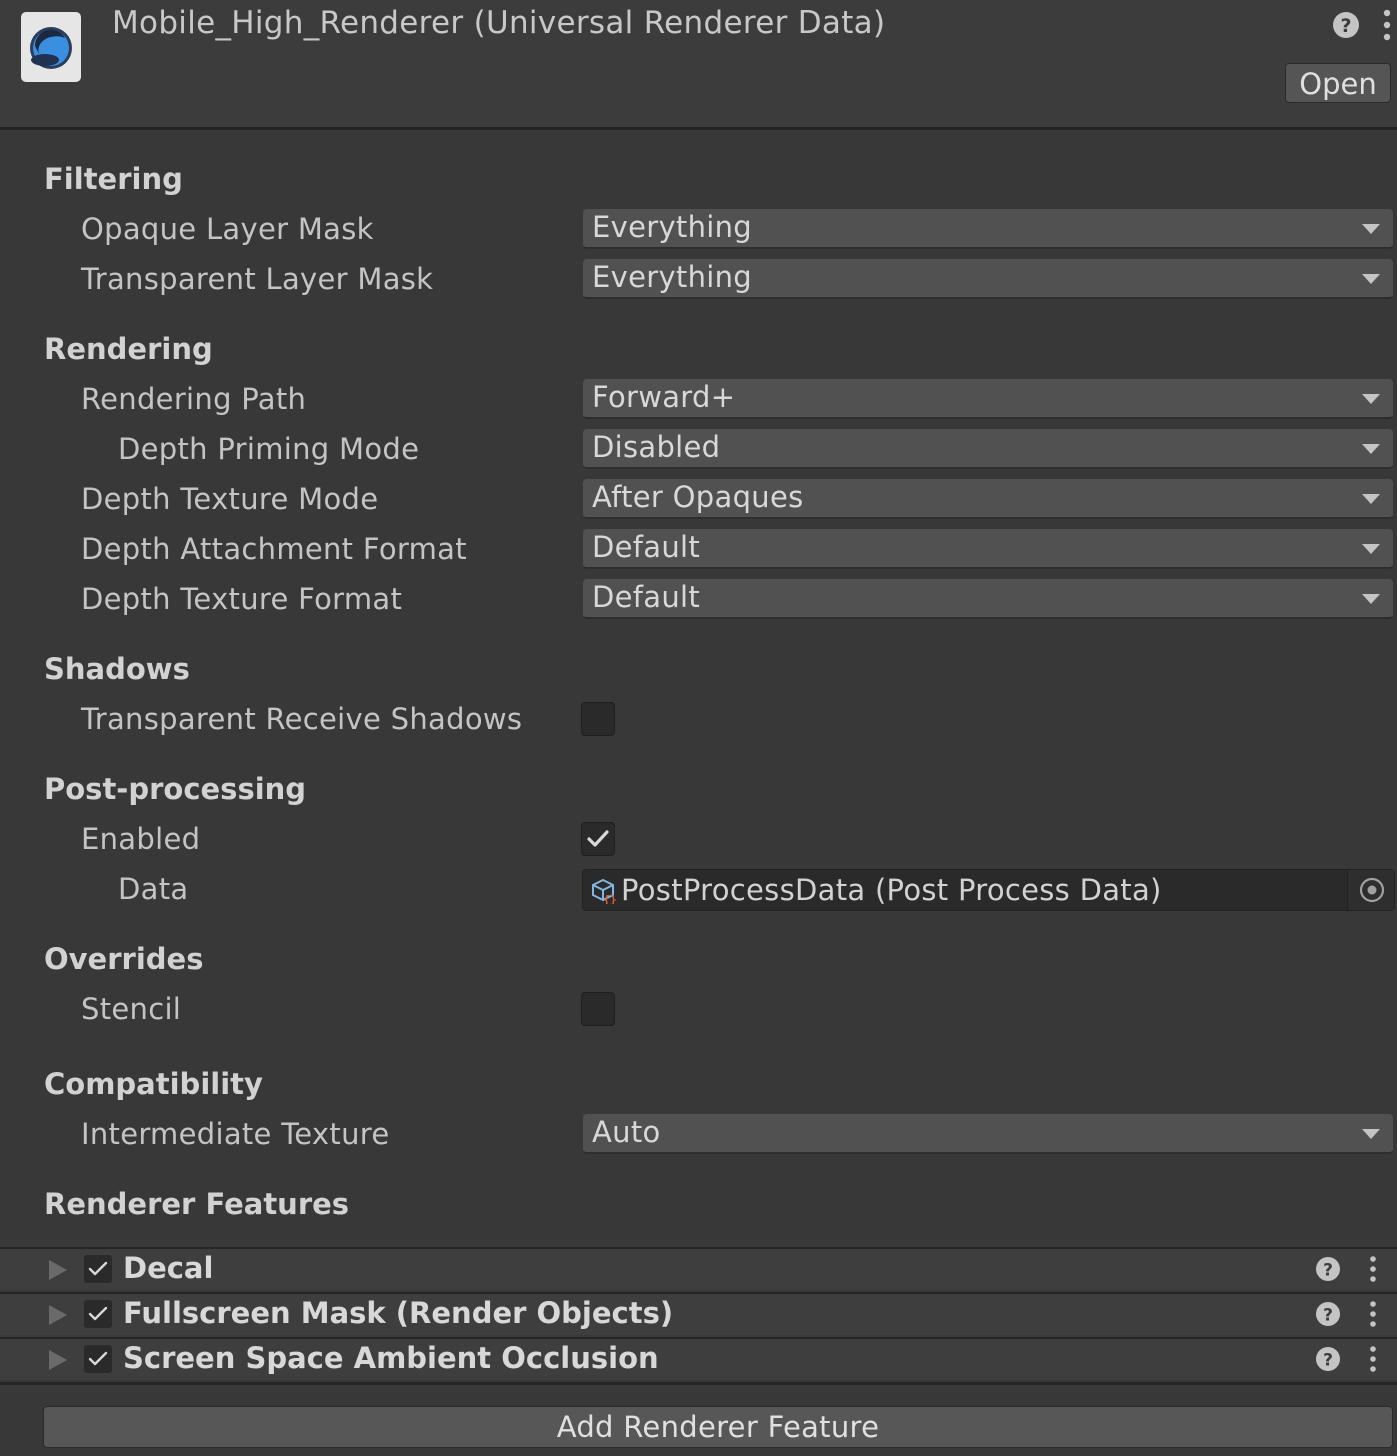 The height and width of the screenshot is (1456, 1397). I want to click on renderer-feature-row-decal: Decal ?, so click(698, 1268).